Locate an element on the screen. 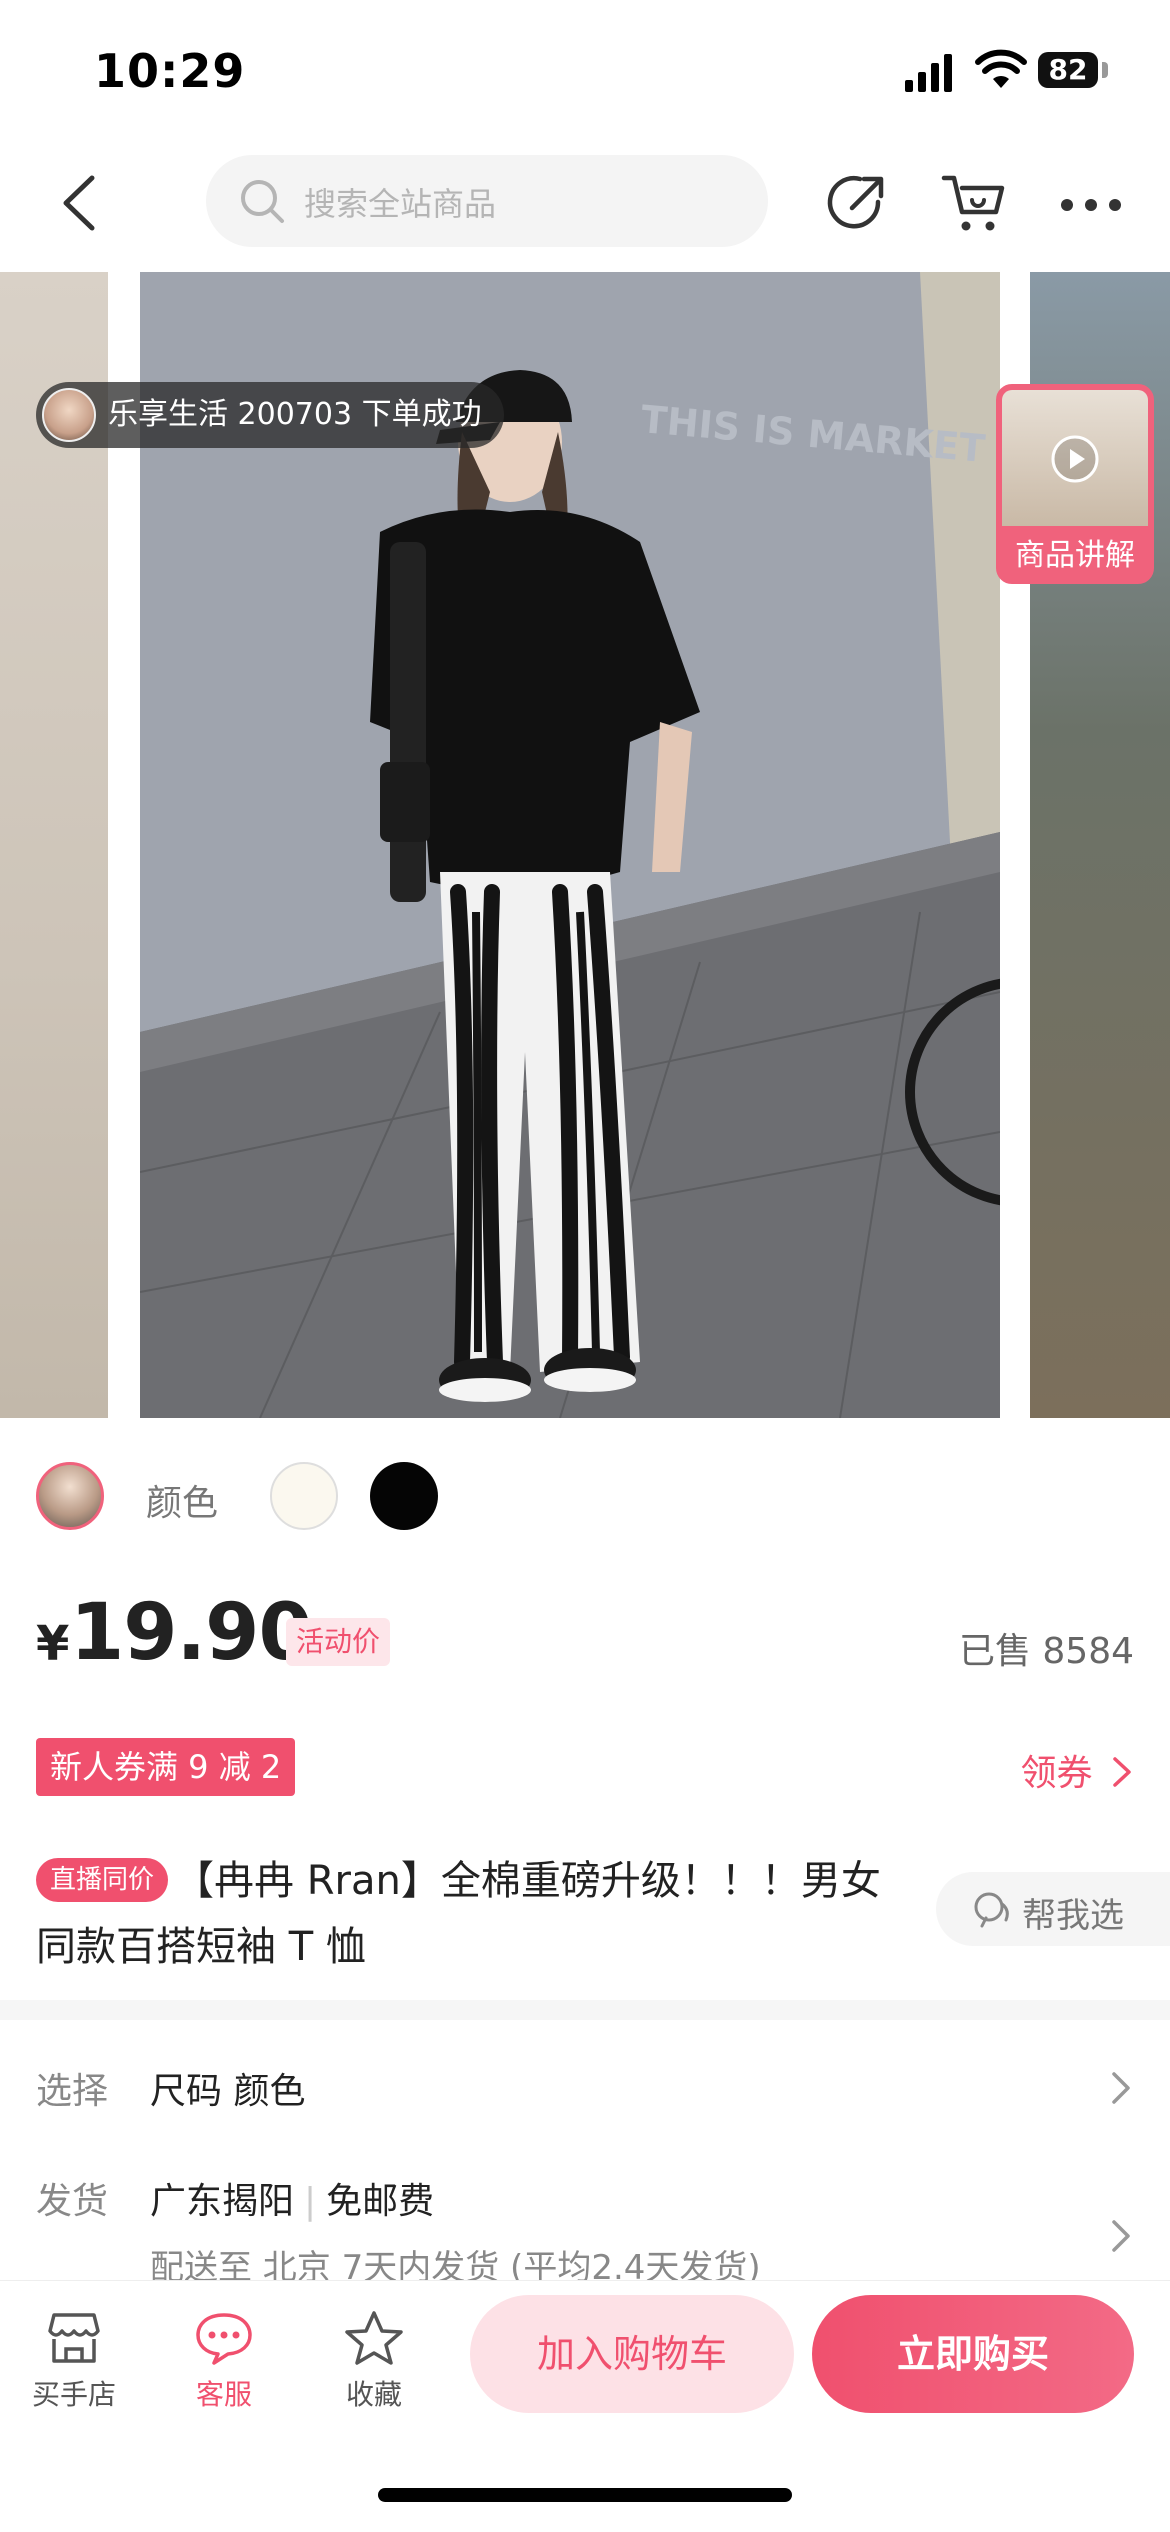  help-me-choose-button: 帮我选 is located at coordinates (1053, 1909).